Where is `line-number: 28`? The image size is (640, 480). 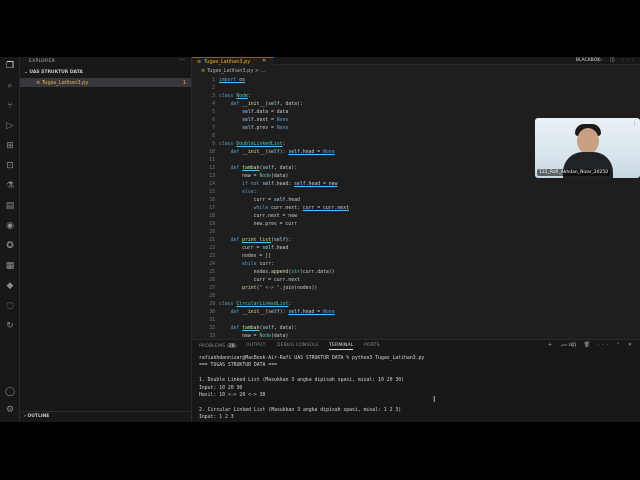 line-number: 28 is located at coordinates (212, 296).